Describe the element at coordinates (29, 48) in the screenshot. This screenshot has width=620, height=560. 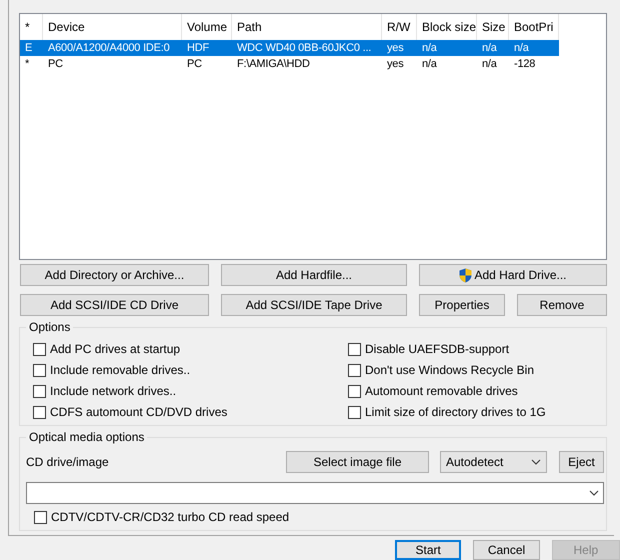
I see `table-cell-text: E` at that location.